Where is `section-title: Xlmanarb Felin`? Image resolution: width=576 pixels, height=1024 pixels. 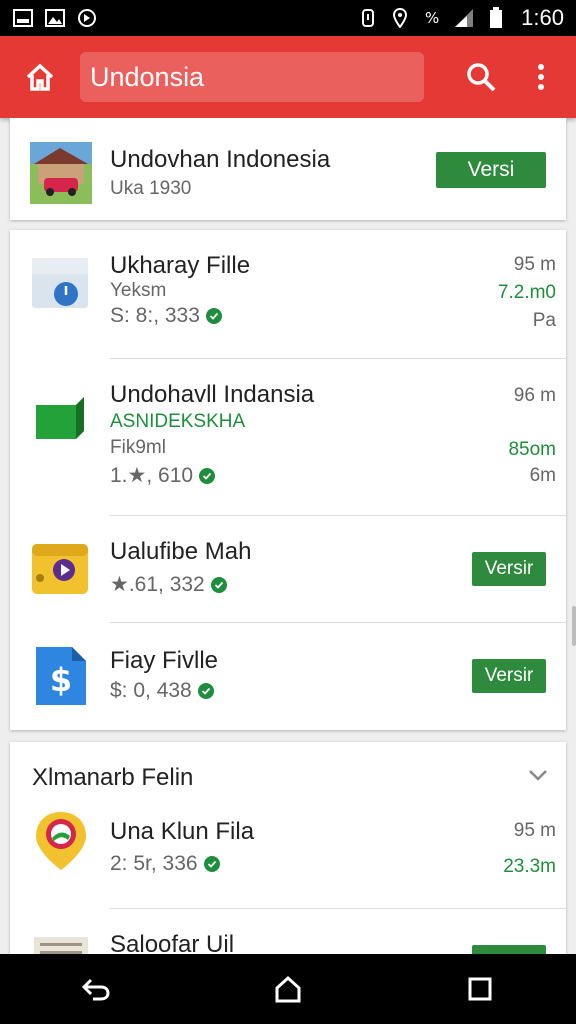
section-title: Xlmanarb Felin is located at coordinates (113, 777).